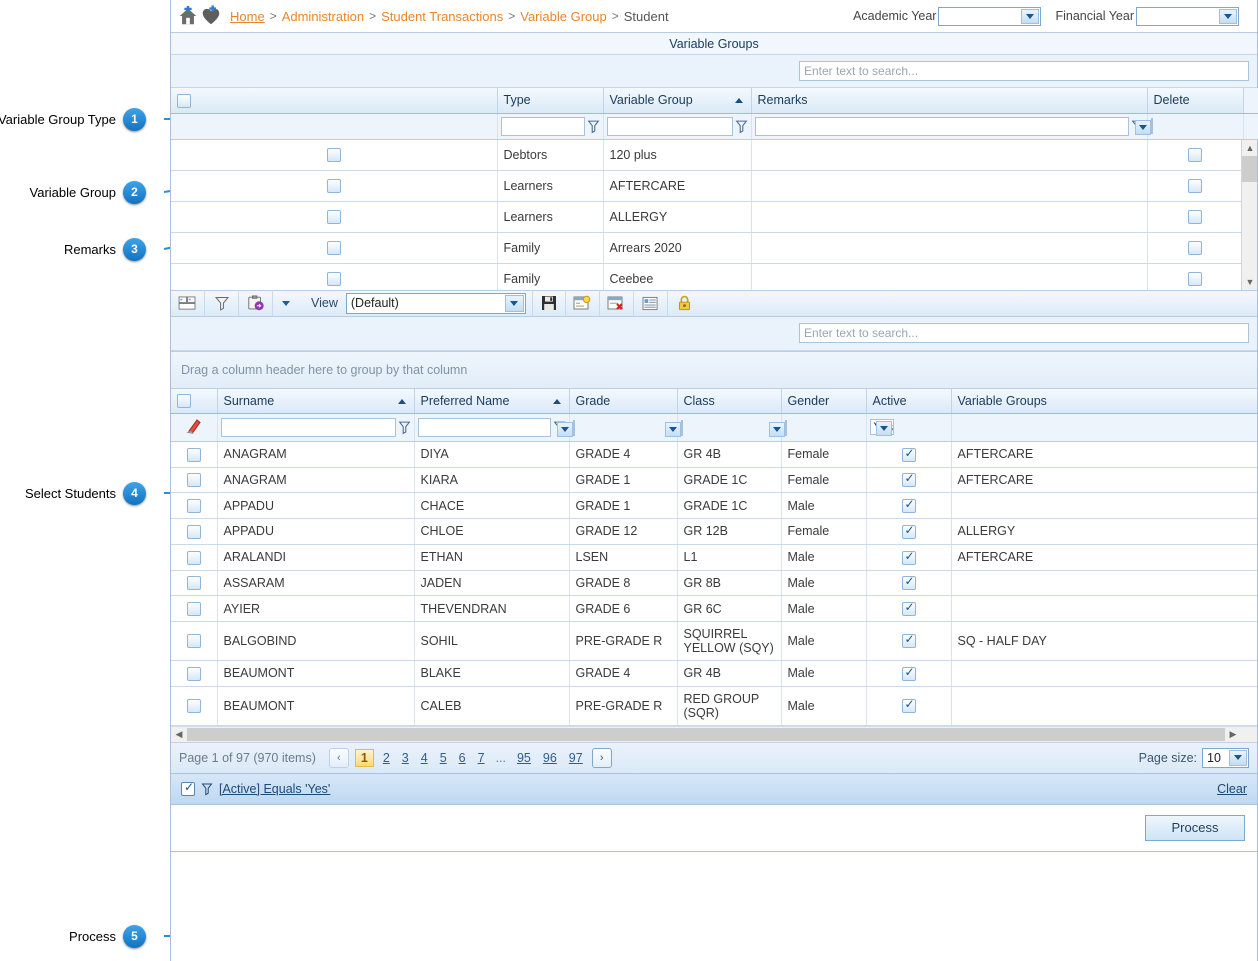  I want to click on filter-cell-surname, so click(316, 427).